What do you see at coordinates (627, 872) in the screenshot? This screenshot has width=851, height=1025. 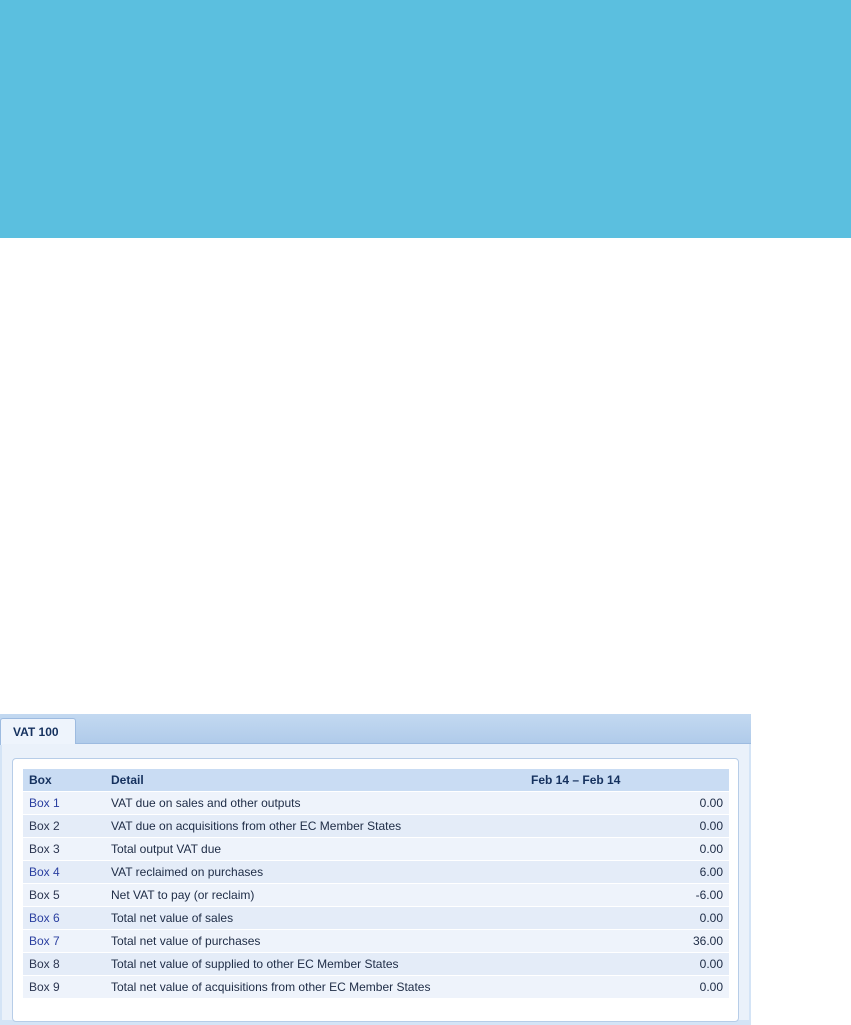 I see `box-amount: 6.00` at bounding box center [627, 872].